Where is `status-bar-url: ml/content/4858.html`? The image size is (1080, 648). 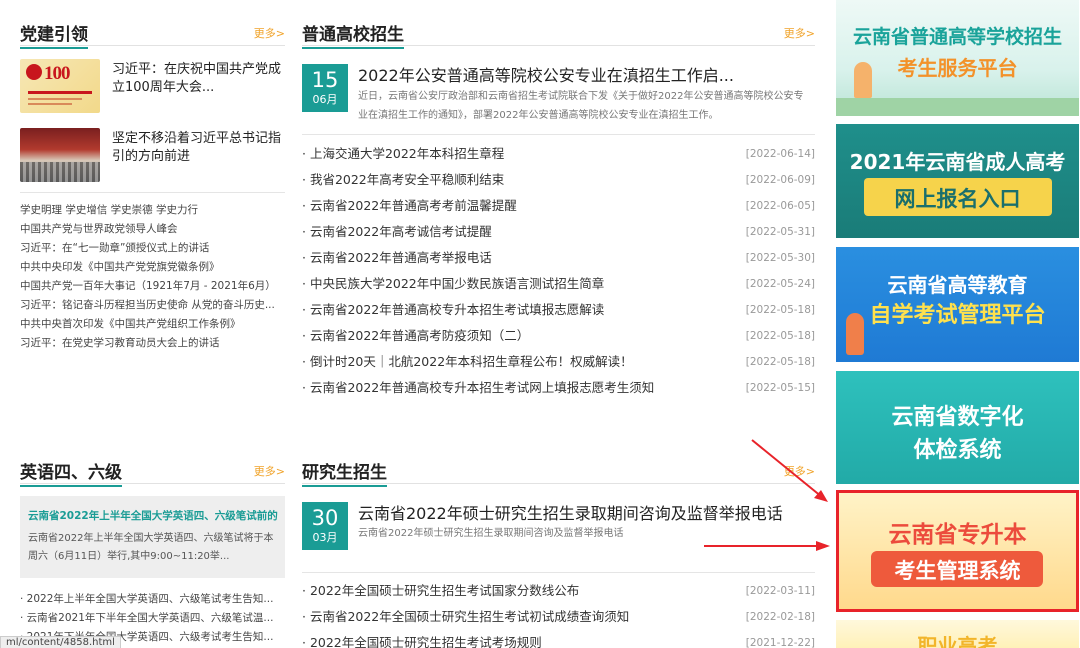 status-bar-url: ml/content/4858.html is located at coordinates (60, 642).